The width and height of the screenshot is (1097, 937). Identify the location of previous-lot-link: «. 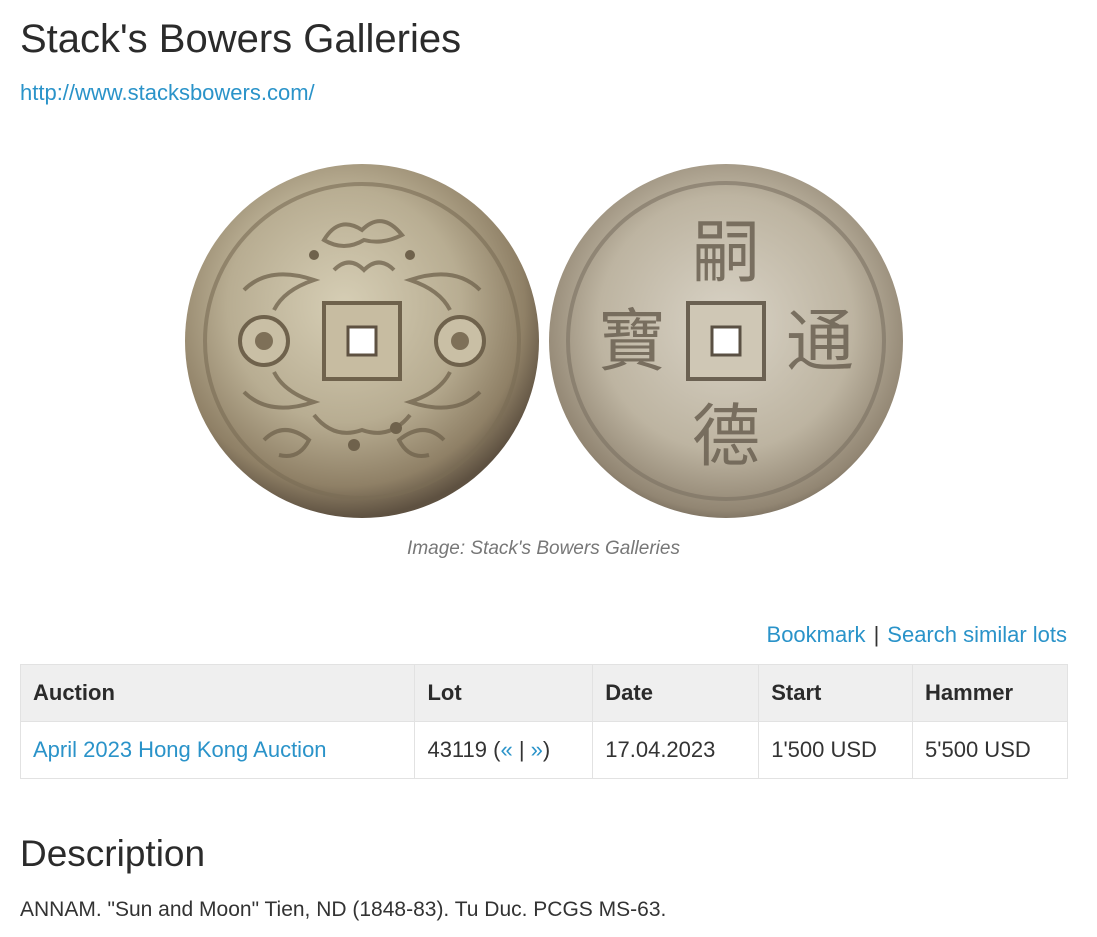
(506, 749).